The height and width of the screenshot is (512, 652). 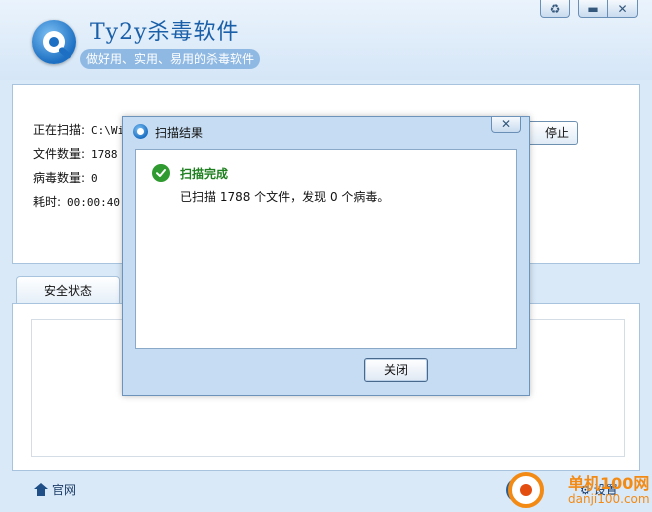 I want to click on recycle-icon: ♻, so click(x=555, y=8).